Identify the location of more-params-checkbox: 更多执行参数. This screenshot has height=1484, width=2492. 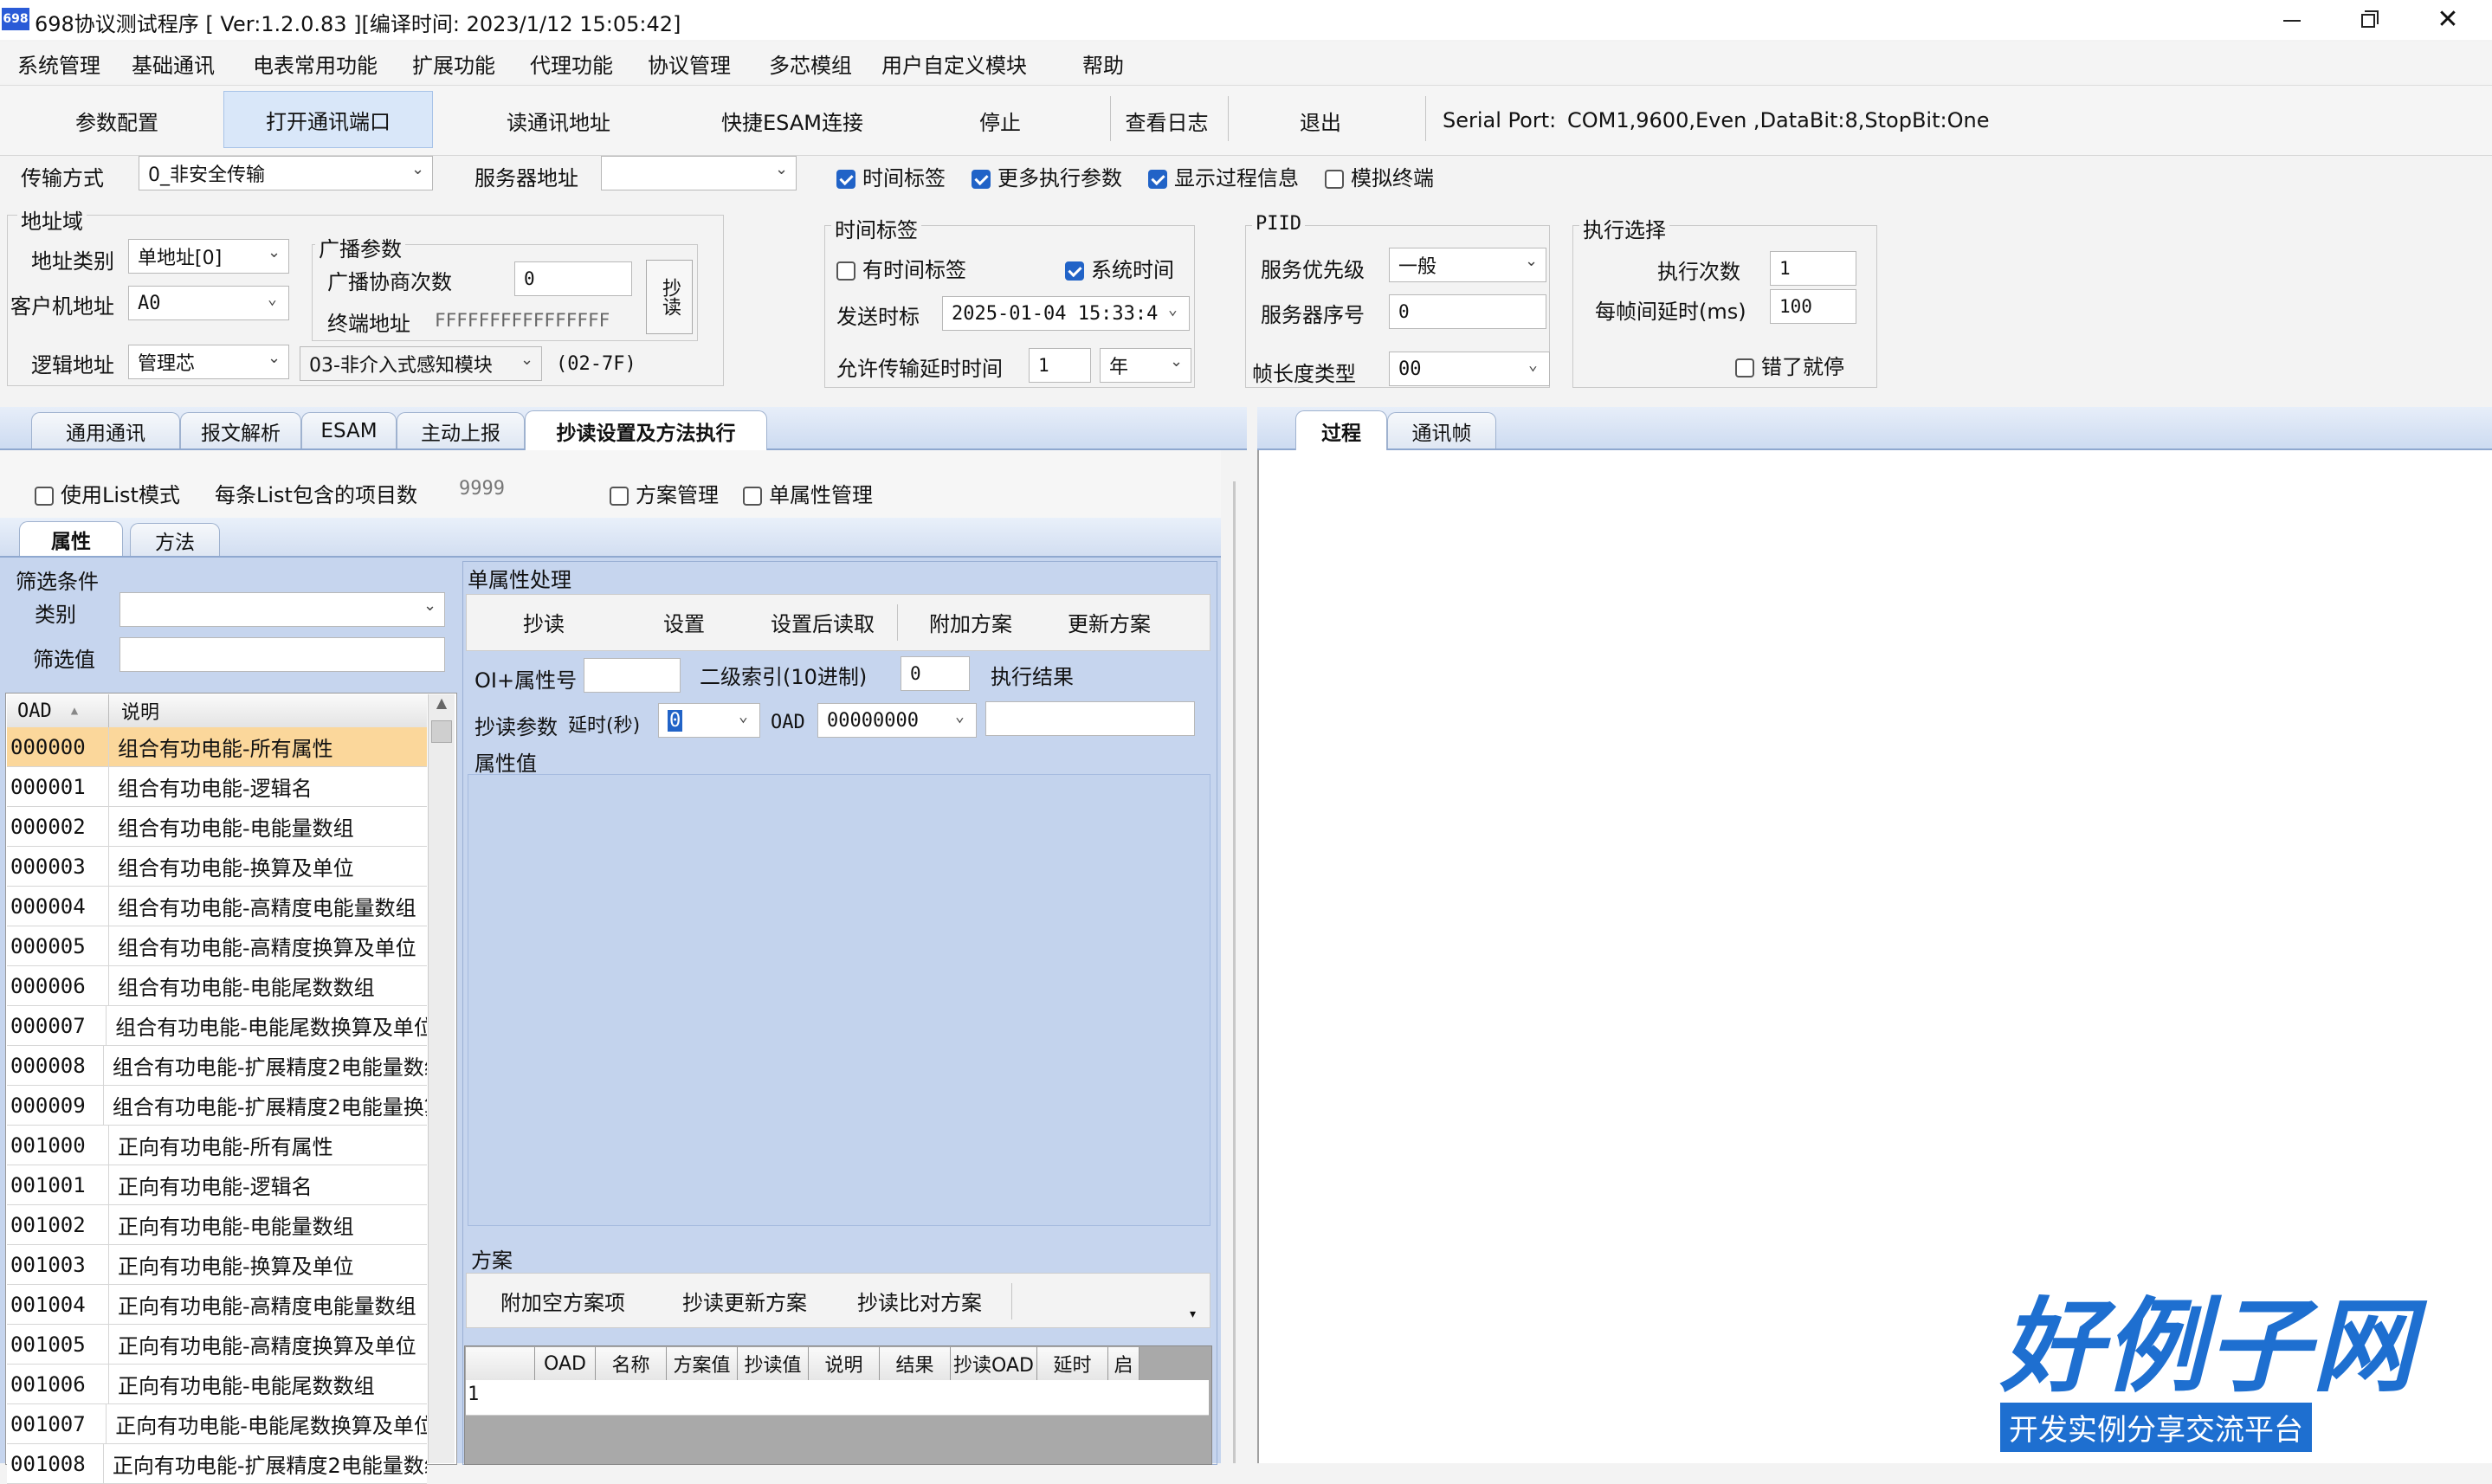
(1047, 176).